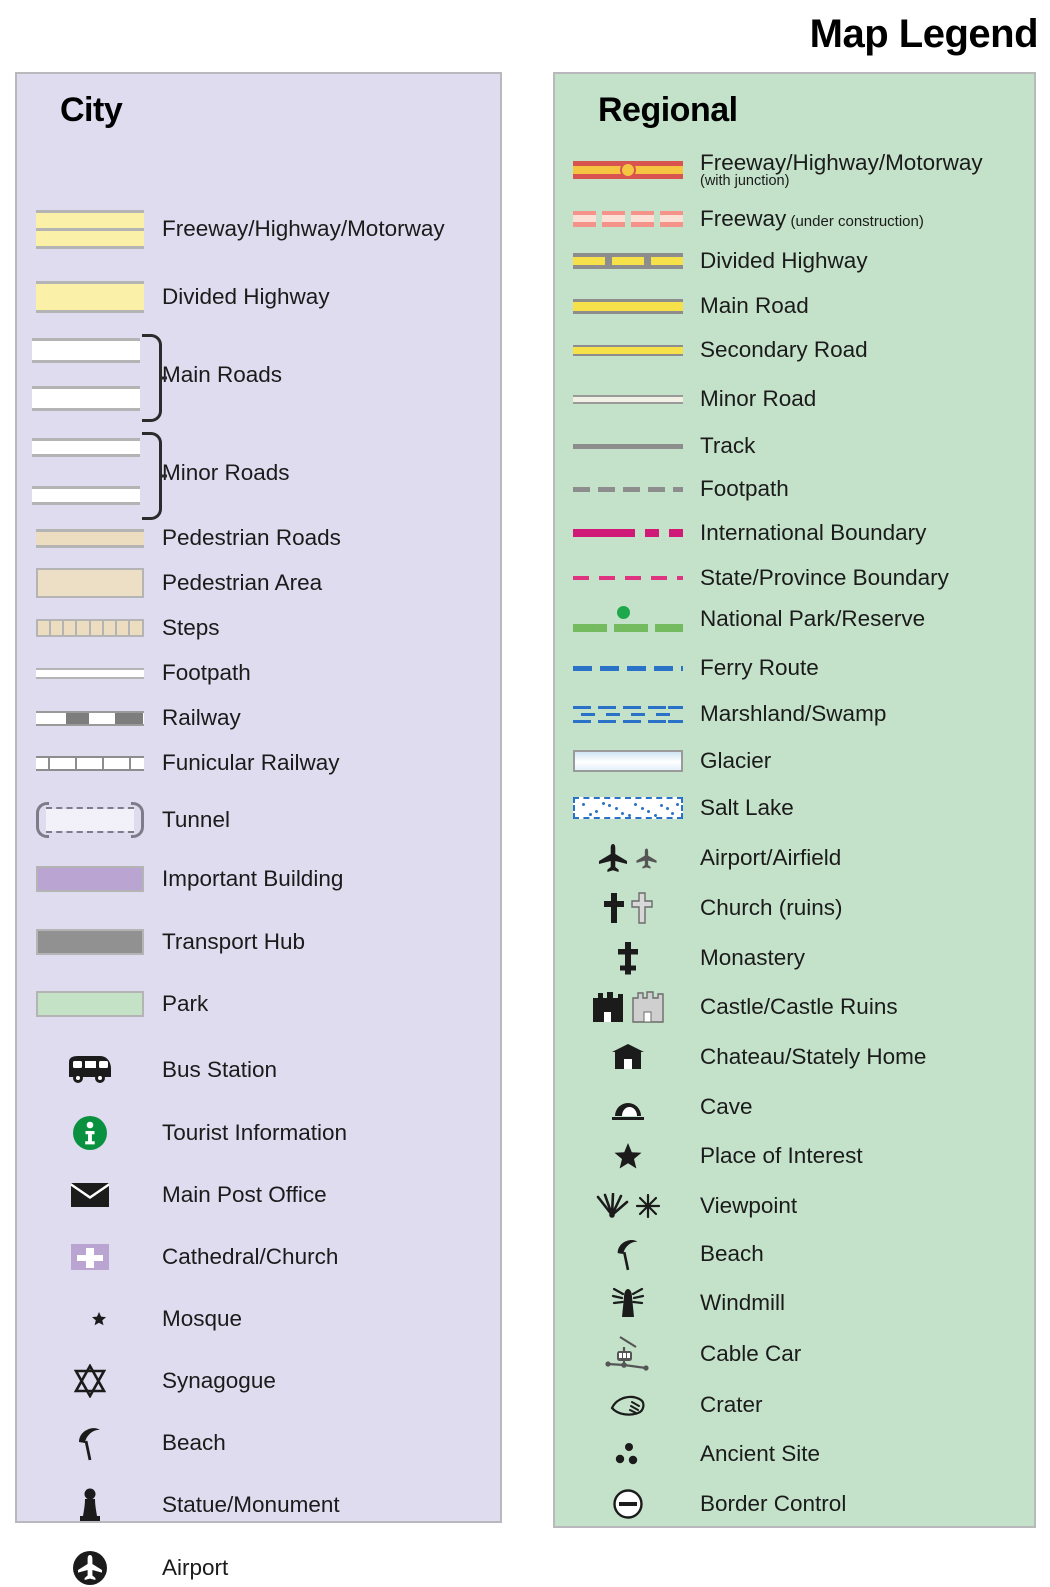 The height and width of the screenshot is (1587, 1050). I want to click on regional-freeway-junction-symbol, so click(627, 170).